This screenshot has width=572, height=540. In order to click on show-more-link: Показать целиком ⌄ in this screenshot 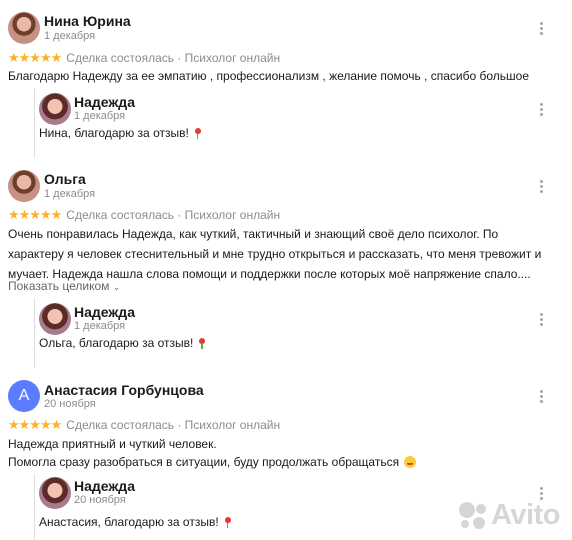, I will do `click(64, 286)`.